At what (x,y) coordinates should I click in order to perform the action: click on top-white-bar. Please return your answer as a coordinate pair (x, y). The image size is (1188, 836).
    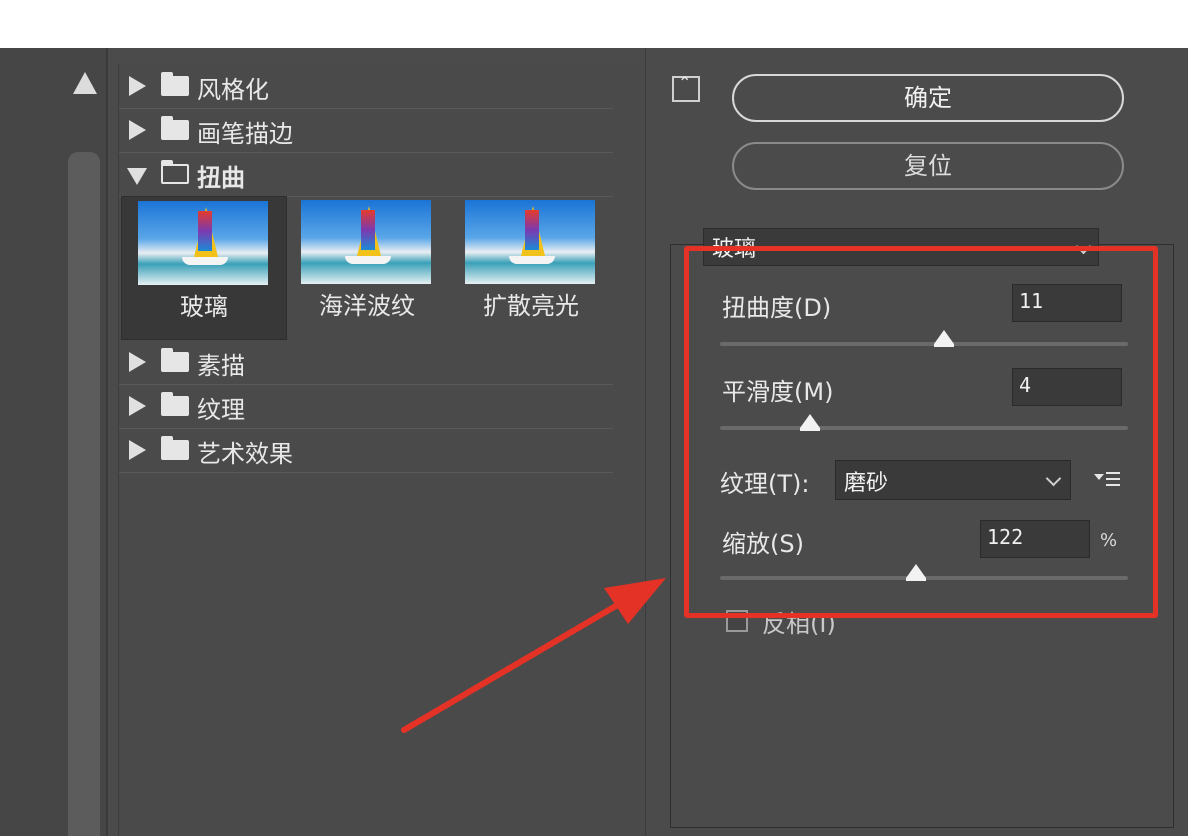
    Looking at the image, I should click on (594, 24).